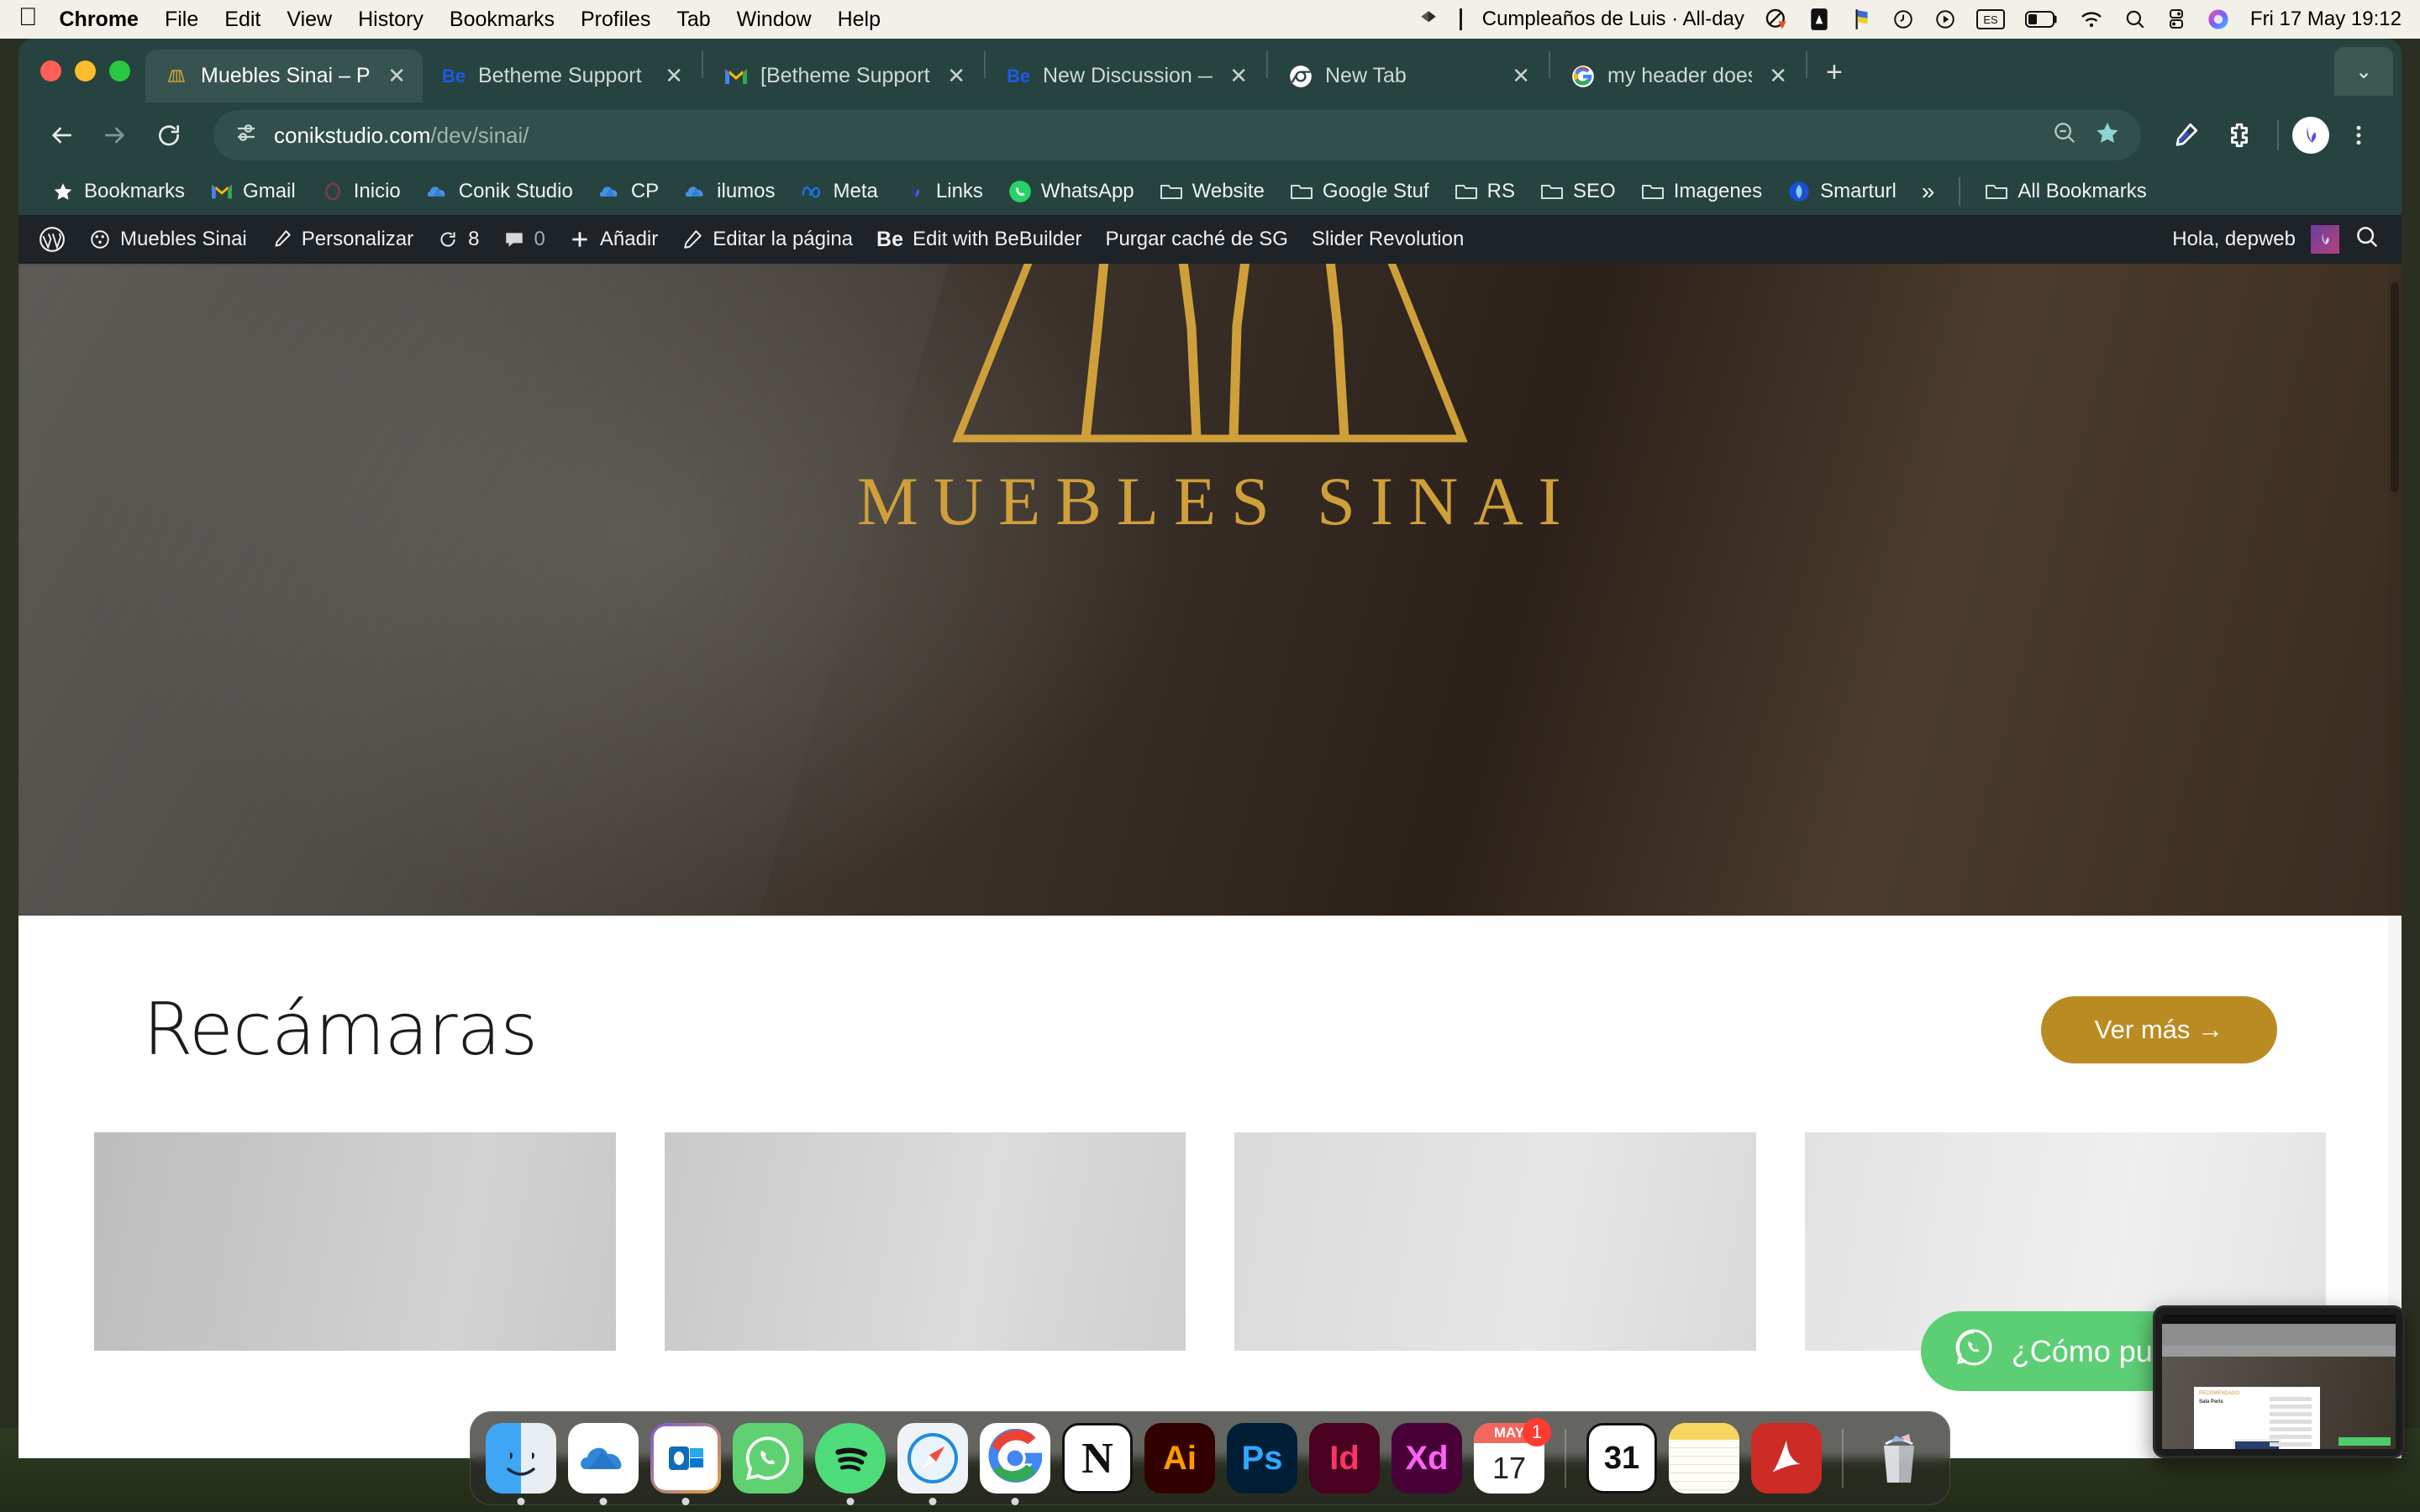  What do you see at coordinates (1834, 79) in the screenshot?
I see `new-tab-button: +` at bounding box center [1834, 79].